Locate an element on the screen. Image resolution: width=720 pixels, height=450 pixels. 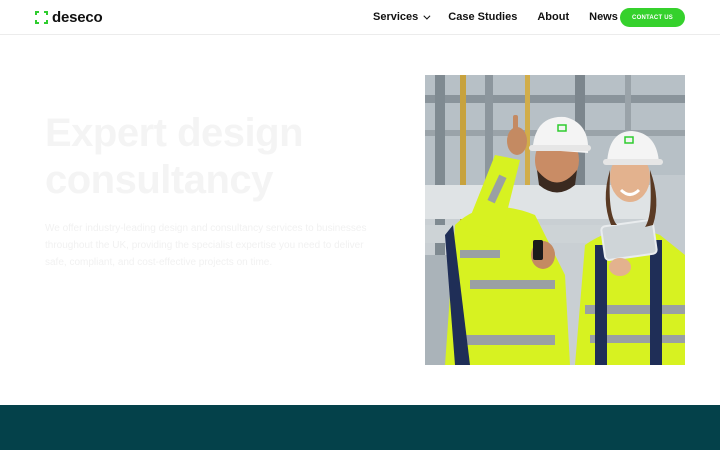
hero-title: Expert design consultancy is located at coordinates (174, 156).